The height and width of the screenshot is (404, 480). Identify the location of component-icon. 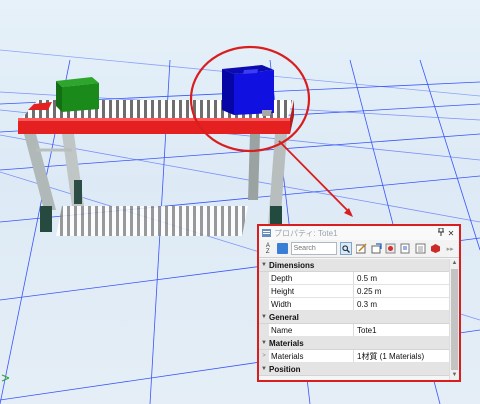
(435, 249).